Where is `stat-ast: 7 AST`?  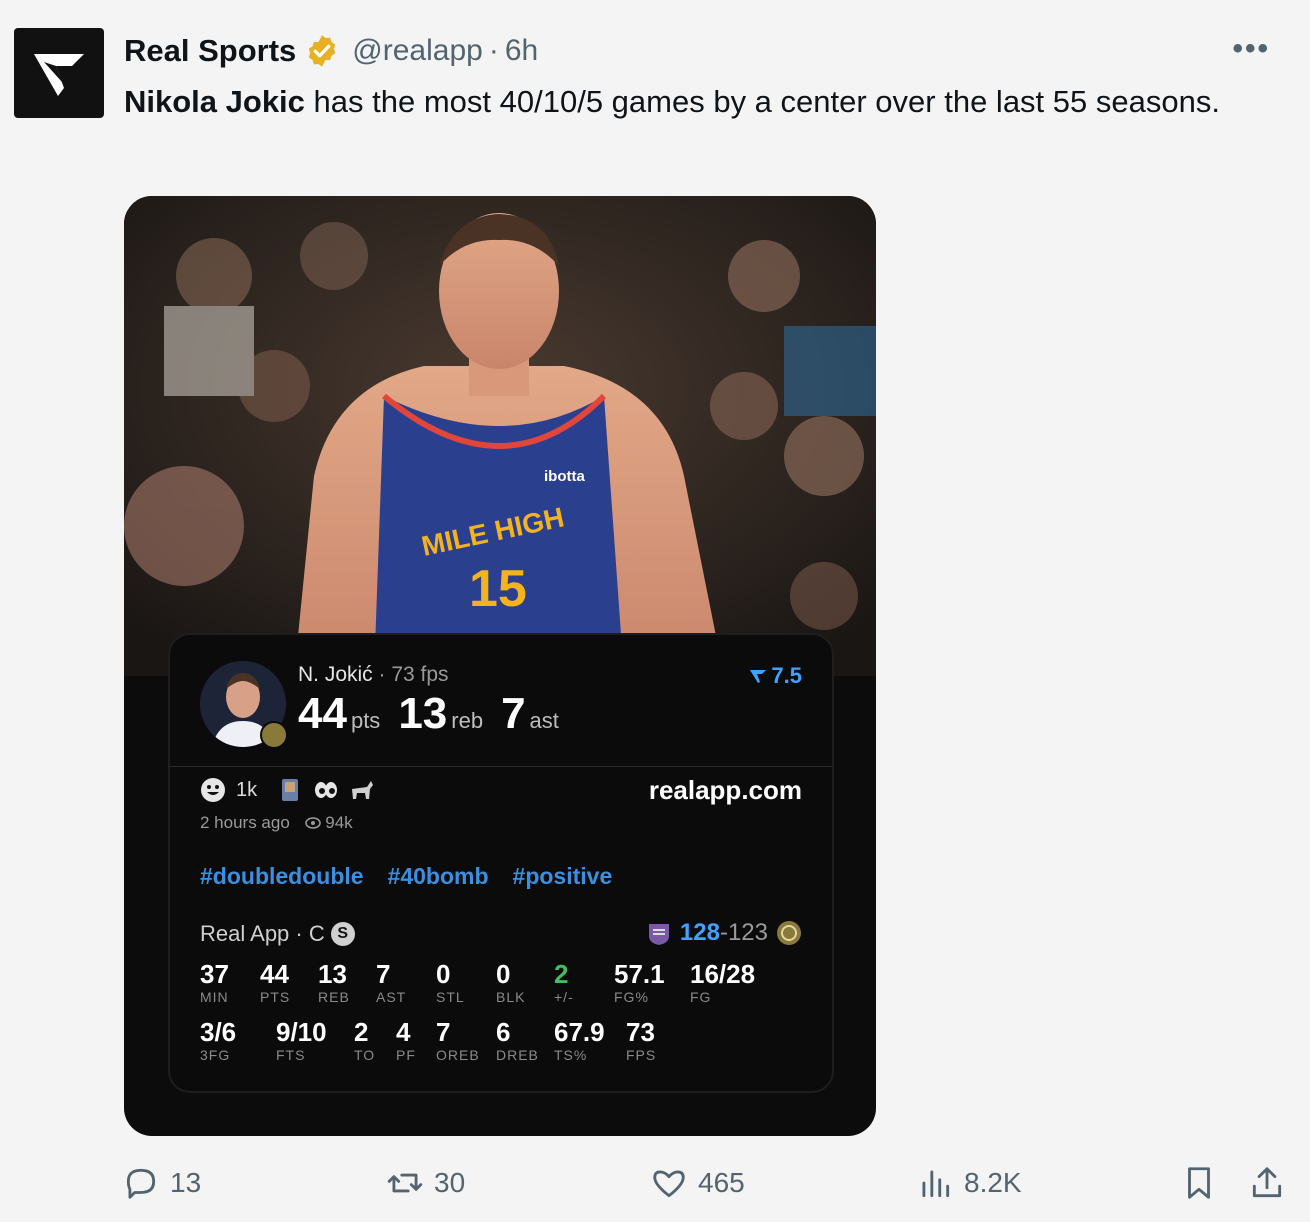
stat-ast: 7 AST is located at coordinates (391, 982).